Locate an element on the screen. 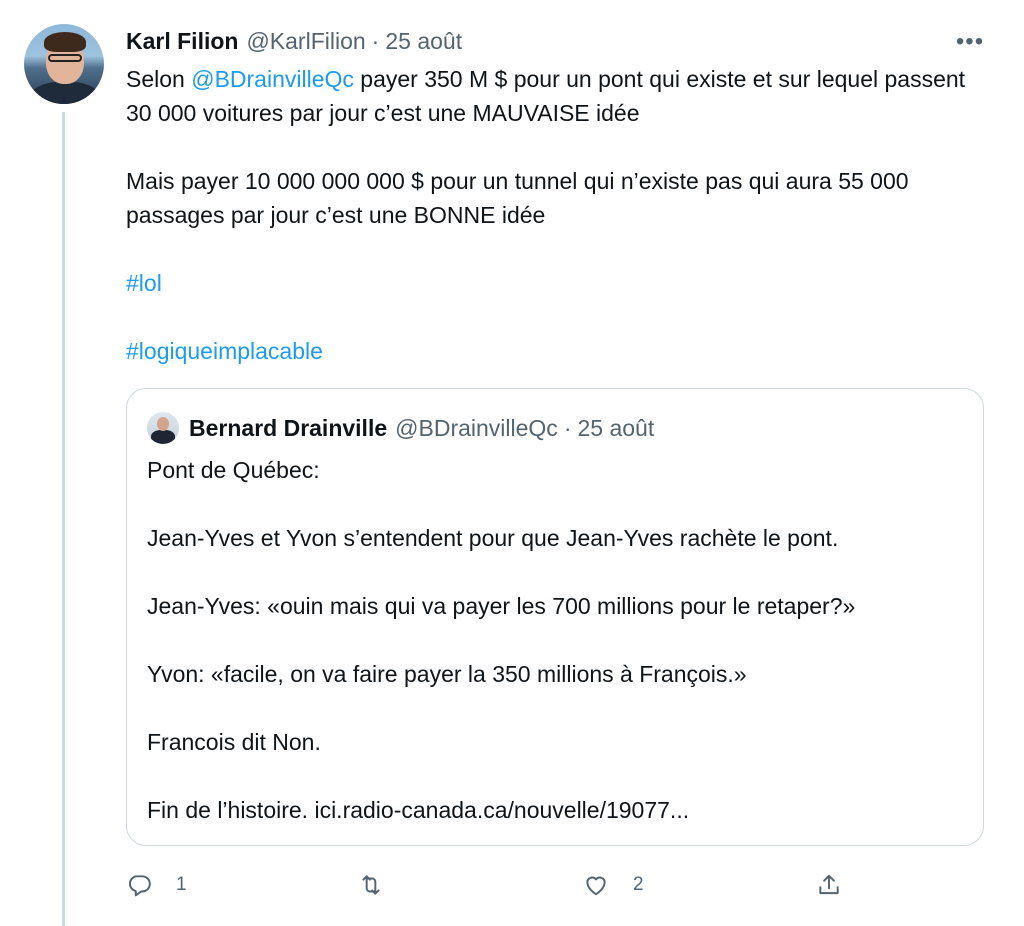  hashtag-link: #logiqueimplacable is located at coordinates (224, 351).